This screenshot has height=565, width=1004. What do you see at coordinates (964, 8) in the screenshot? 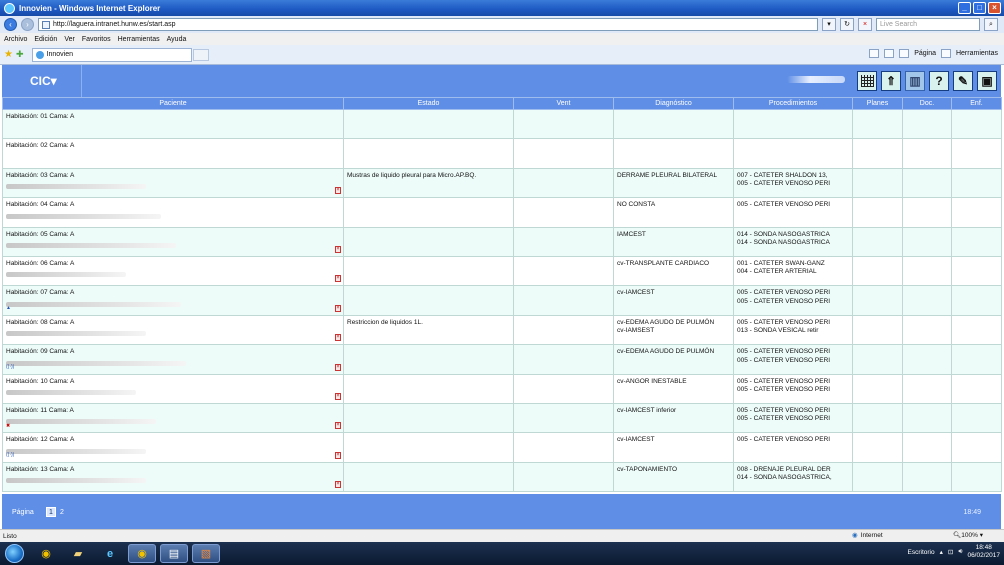
I see `minimize-button: _` at bounding box center [964, 8].